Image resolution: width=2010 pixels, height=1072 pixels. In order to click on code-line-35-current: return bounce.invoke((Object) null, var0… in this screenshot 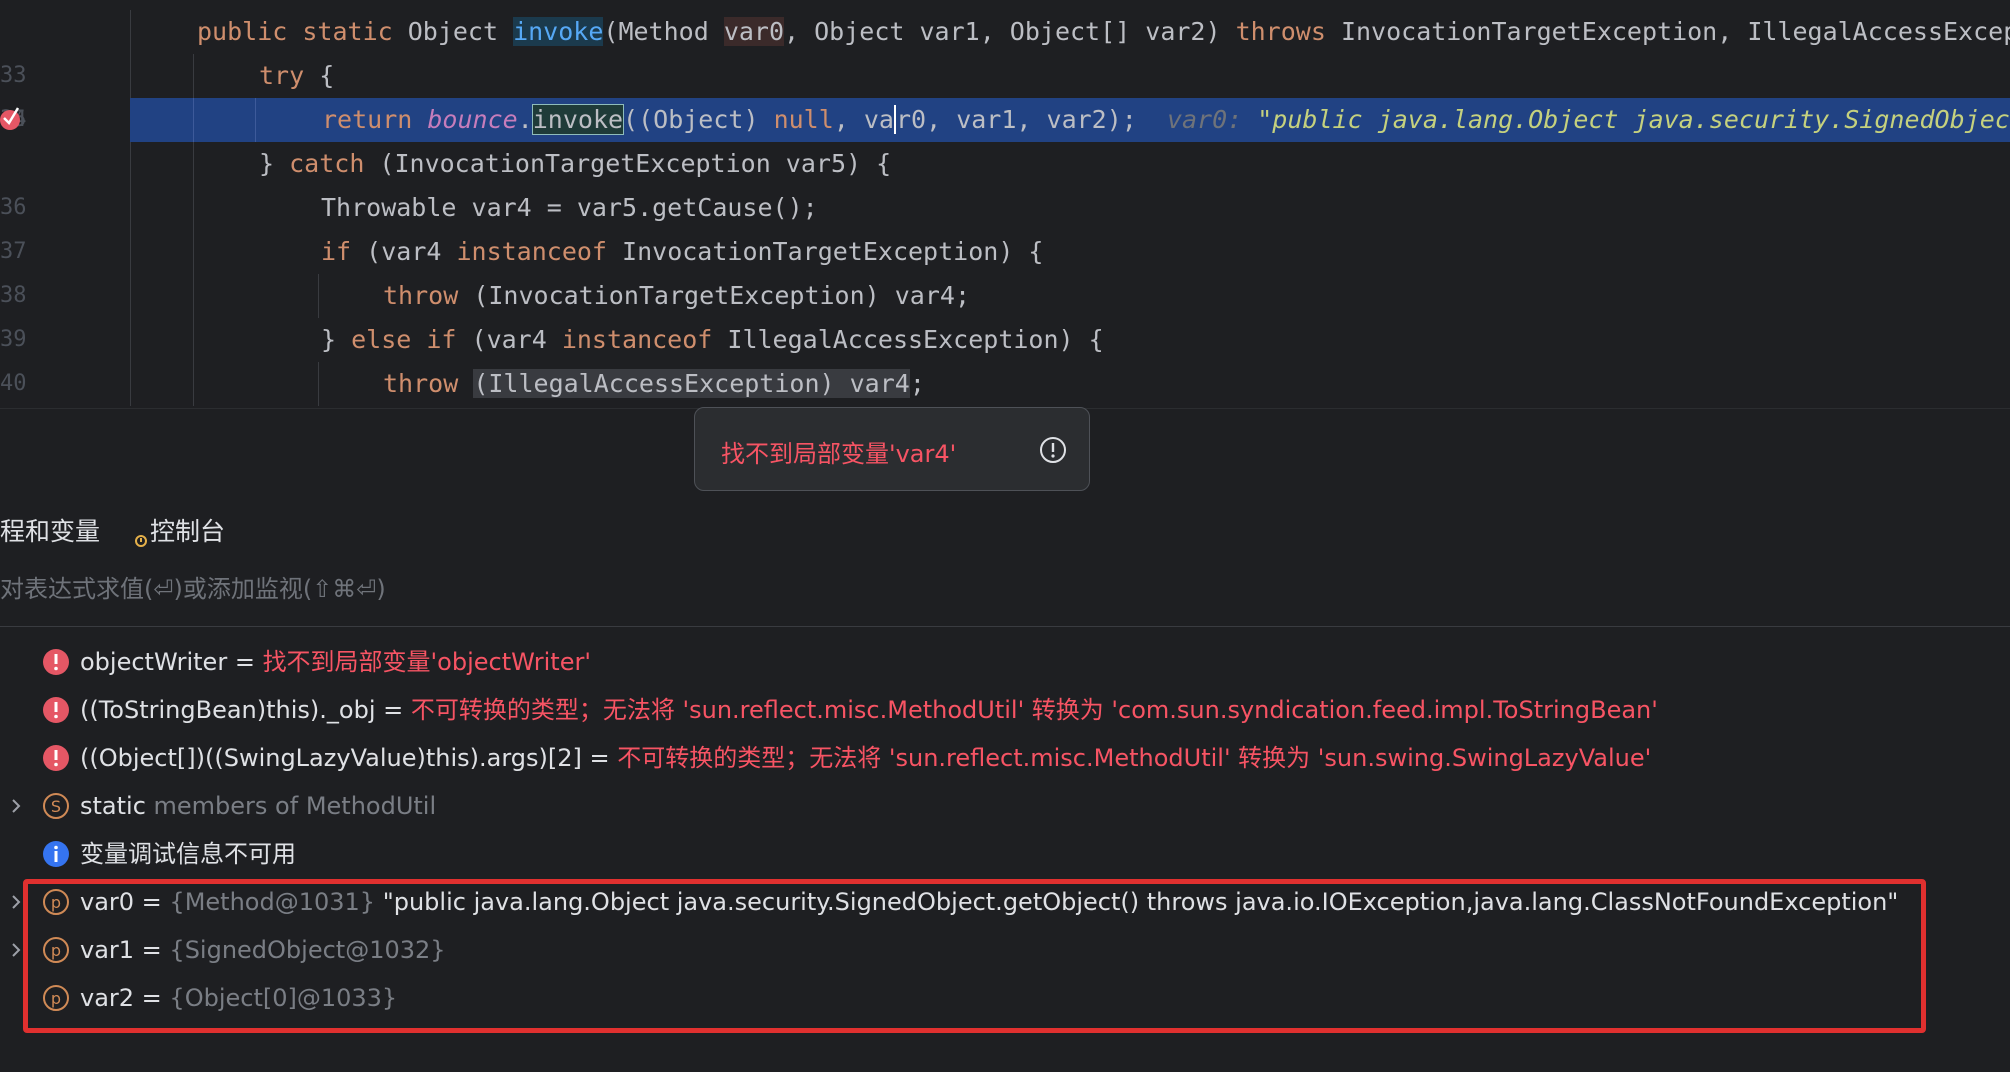, I will do `click(1070, 120)`.